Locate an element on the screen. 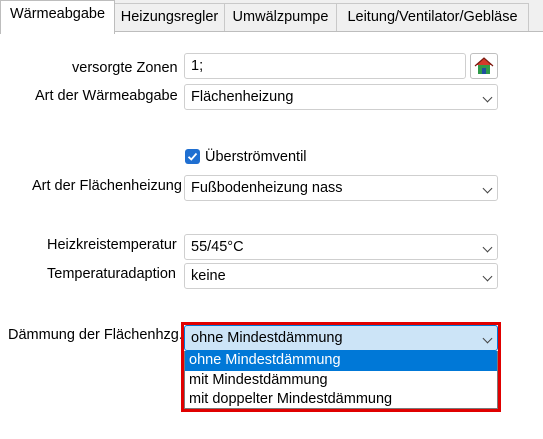 Image resolution: width=543 pixels, height=439 pixels. zonen-select-button is located at coordinates (484, 66).